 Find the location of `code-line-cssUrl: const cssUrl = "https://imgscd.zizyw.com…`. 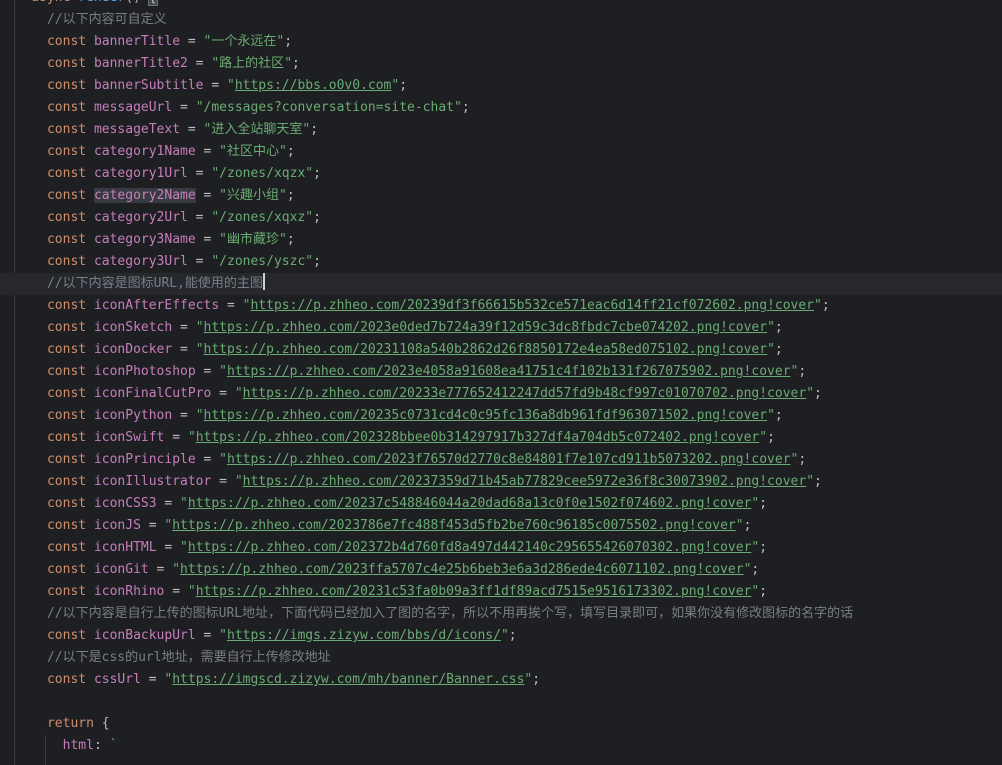

code-line-cssUrl: const cssUrl = "https://imgscd.zizyw.com… is located at coordinates (501, 680).